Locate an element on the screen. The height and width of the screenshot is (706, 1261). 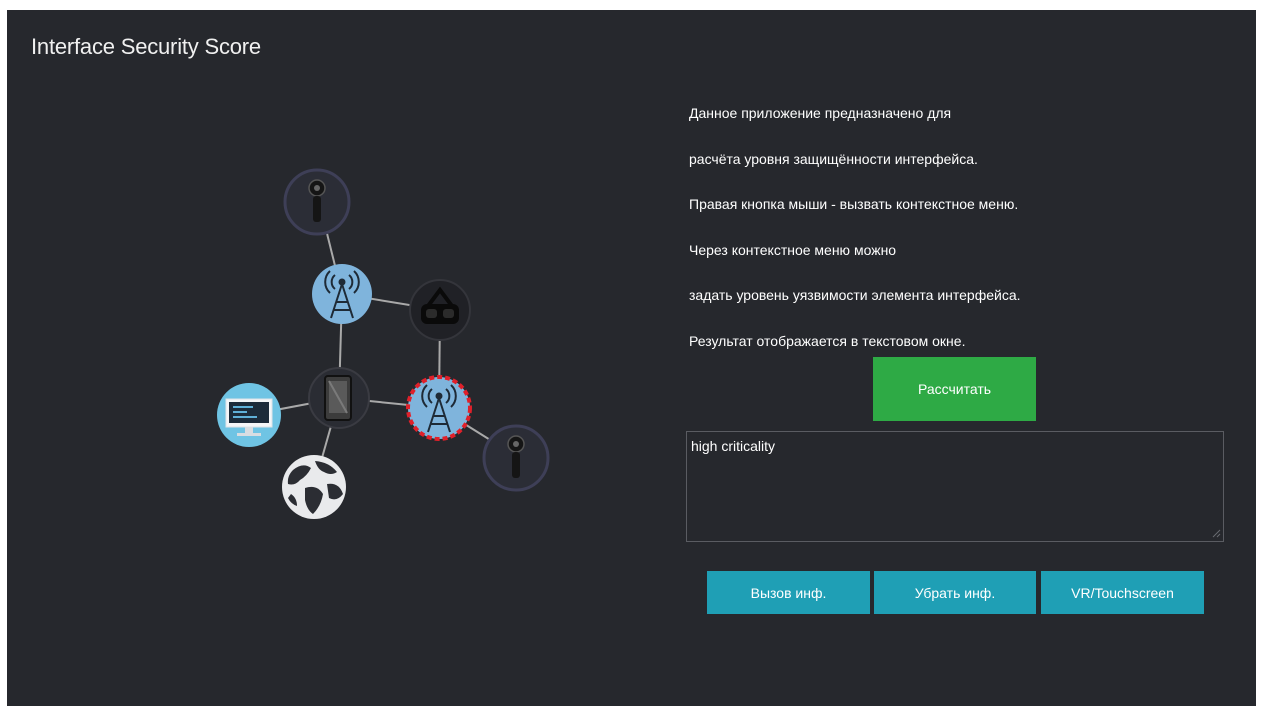
vr-touchscreen-button: VR/Touchscreen is located at coordinates (1122, 592).